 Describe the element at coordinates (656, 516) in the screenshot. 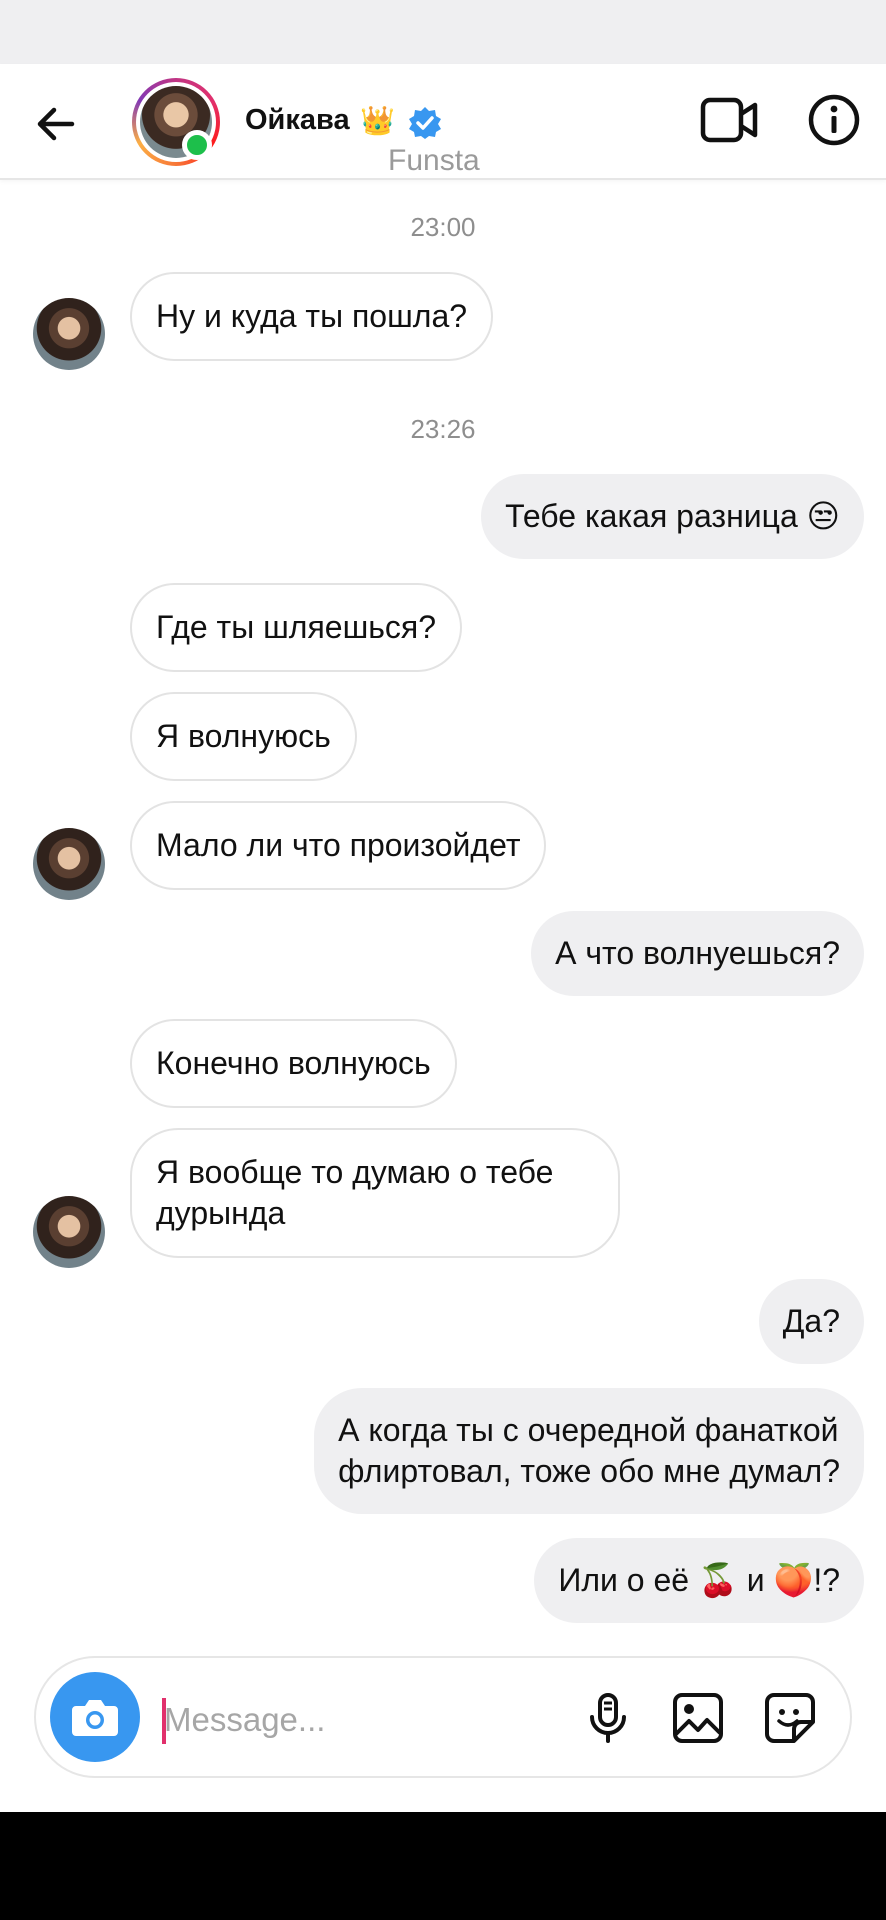

I see `message-text: Тебе какая разница` at that location.